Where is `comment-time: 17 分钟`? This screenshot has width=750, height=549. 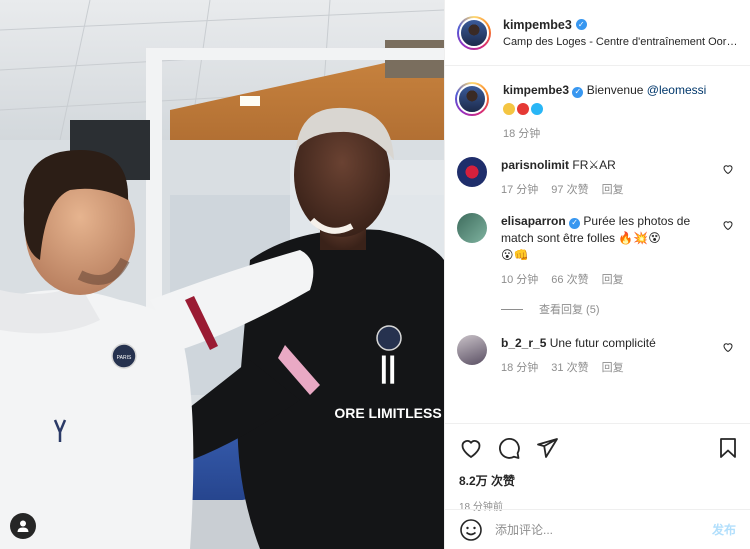
comment-time: 17 分钟 is located at coordinates (519, 190).